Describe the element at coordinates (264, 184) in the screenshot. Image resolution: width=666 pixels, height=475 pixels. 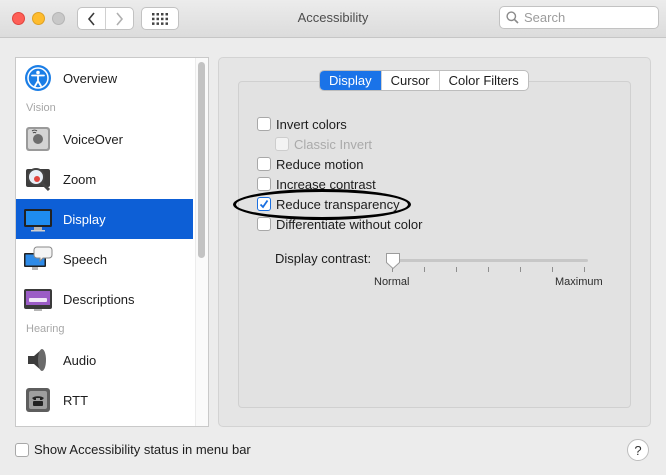
I see `increase-contrast-checkbox` at that location.